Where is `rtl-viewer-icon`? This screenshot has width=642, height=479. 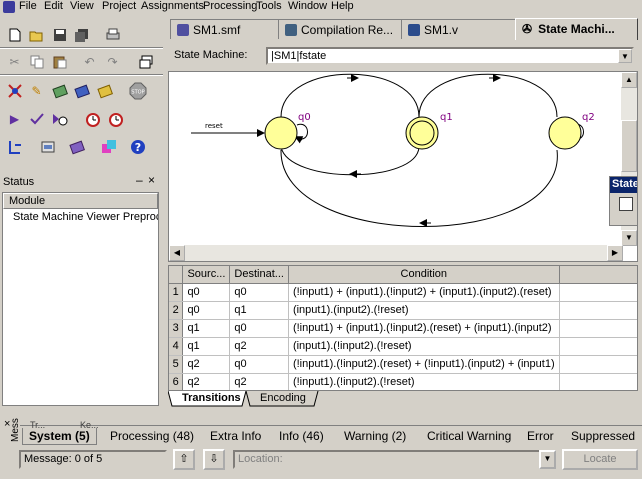 rtl-viewer-icon is located at coordinates (14, 90).